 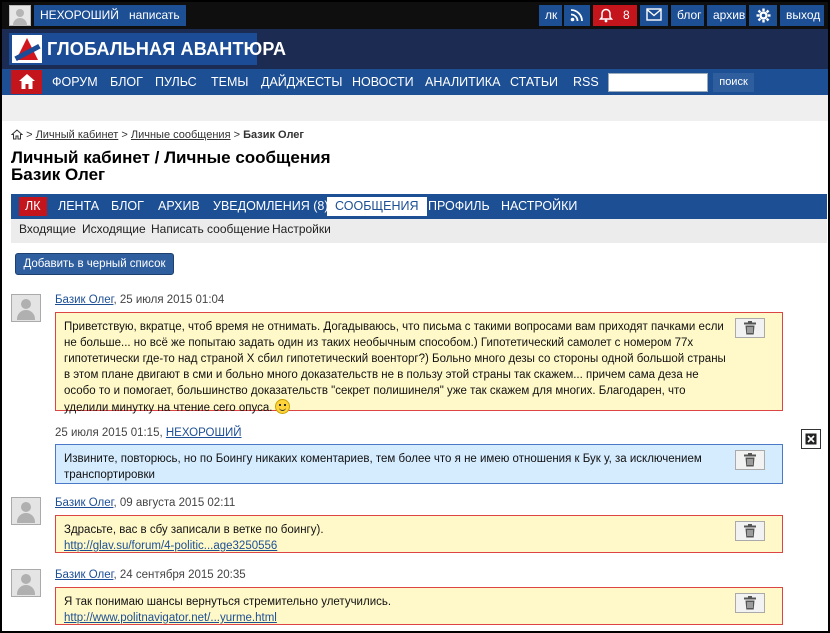 I want to click on lk-button: лк, so click(x=550, y=15).